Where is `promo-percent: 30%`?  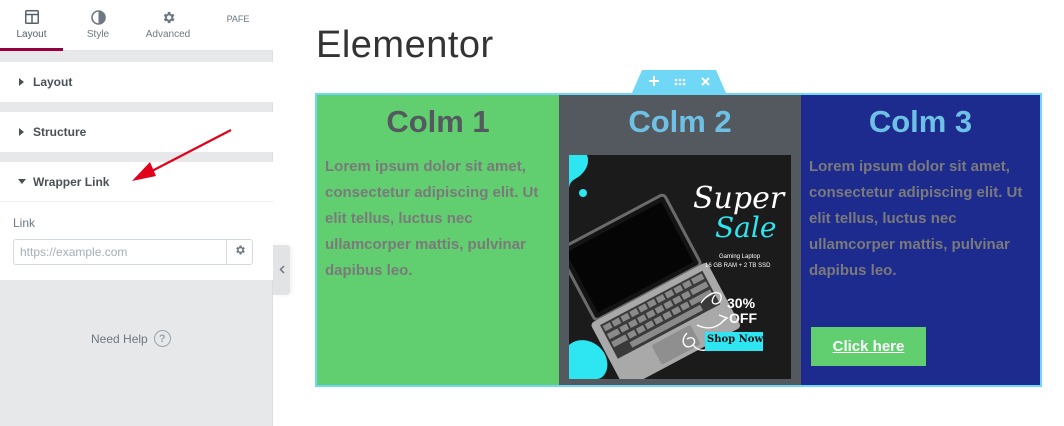 promo-percent: 30% is located at coordinates (741, 303).